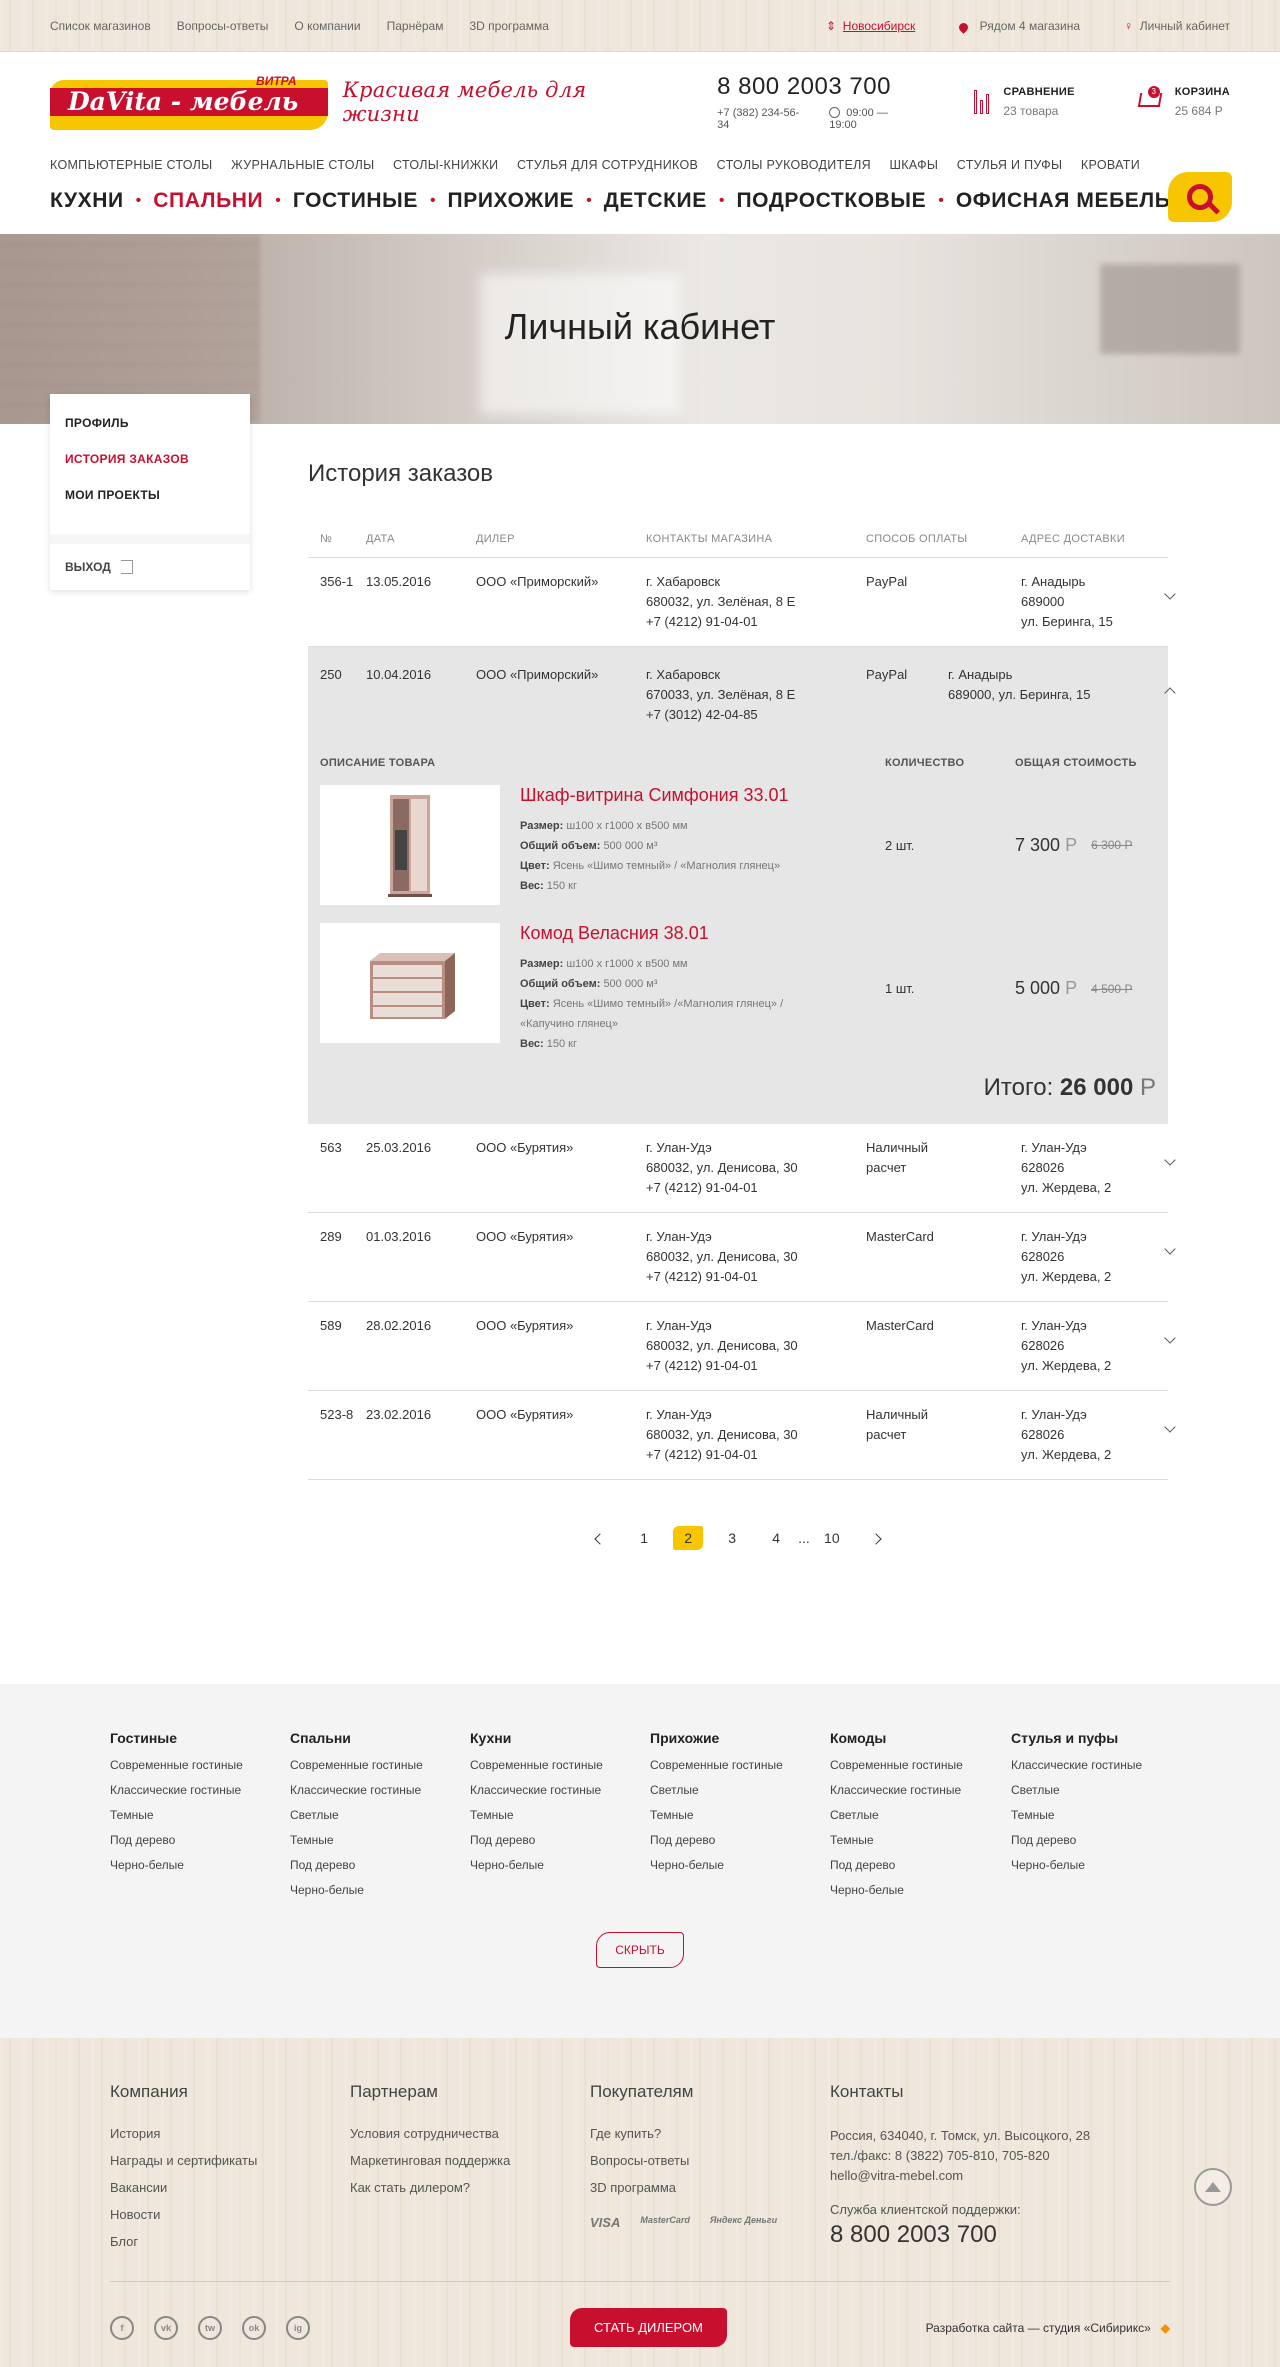 Image resolution: width=1280 pixels, height=2367 pixels. I want to click on subnav-item: КОМПЬЮТЕРНЫЕ СТОЛЫ, so click(131, 165).